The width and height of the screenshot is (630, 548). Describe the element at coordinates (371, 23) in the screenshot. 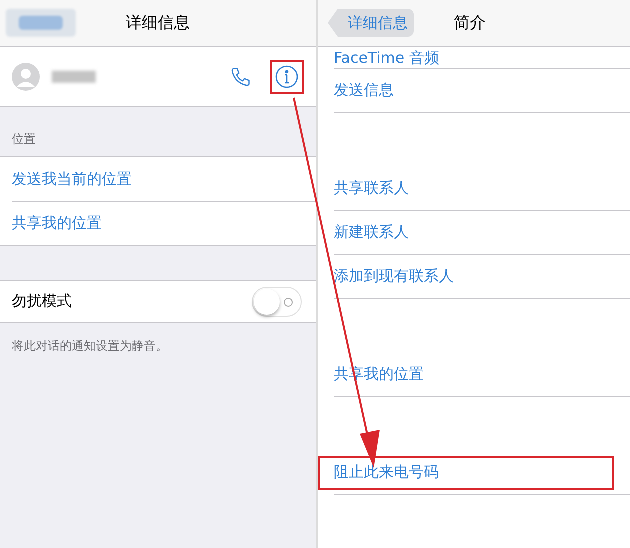

I see `back-button: 详细信息` at that location.